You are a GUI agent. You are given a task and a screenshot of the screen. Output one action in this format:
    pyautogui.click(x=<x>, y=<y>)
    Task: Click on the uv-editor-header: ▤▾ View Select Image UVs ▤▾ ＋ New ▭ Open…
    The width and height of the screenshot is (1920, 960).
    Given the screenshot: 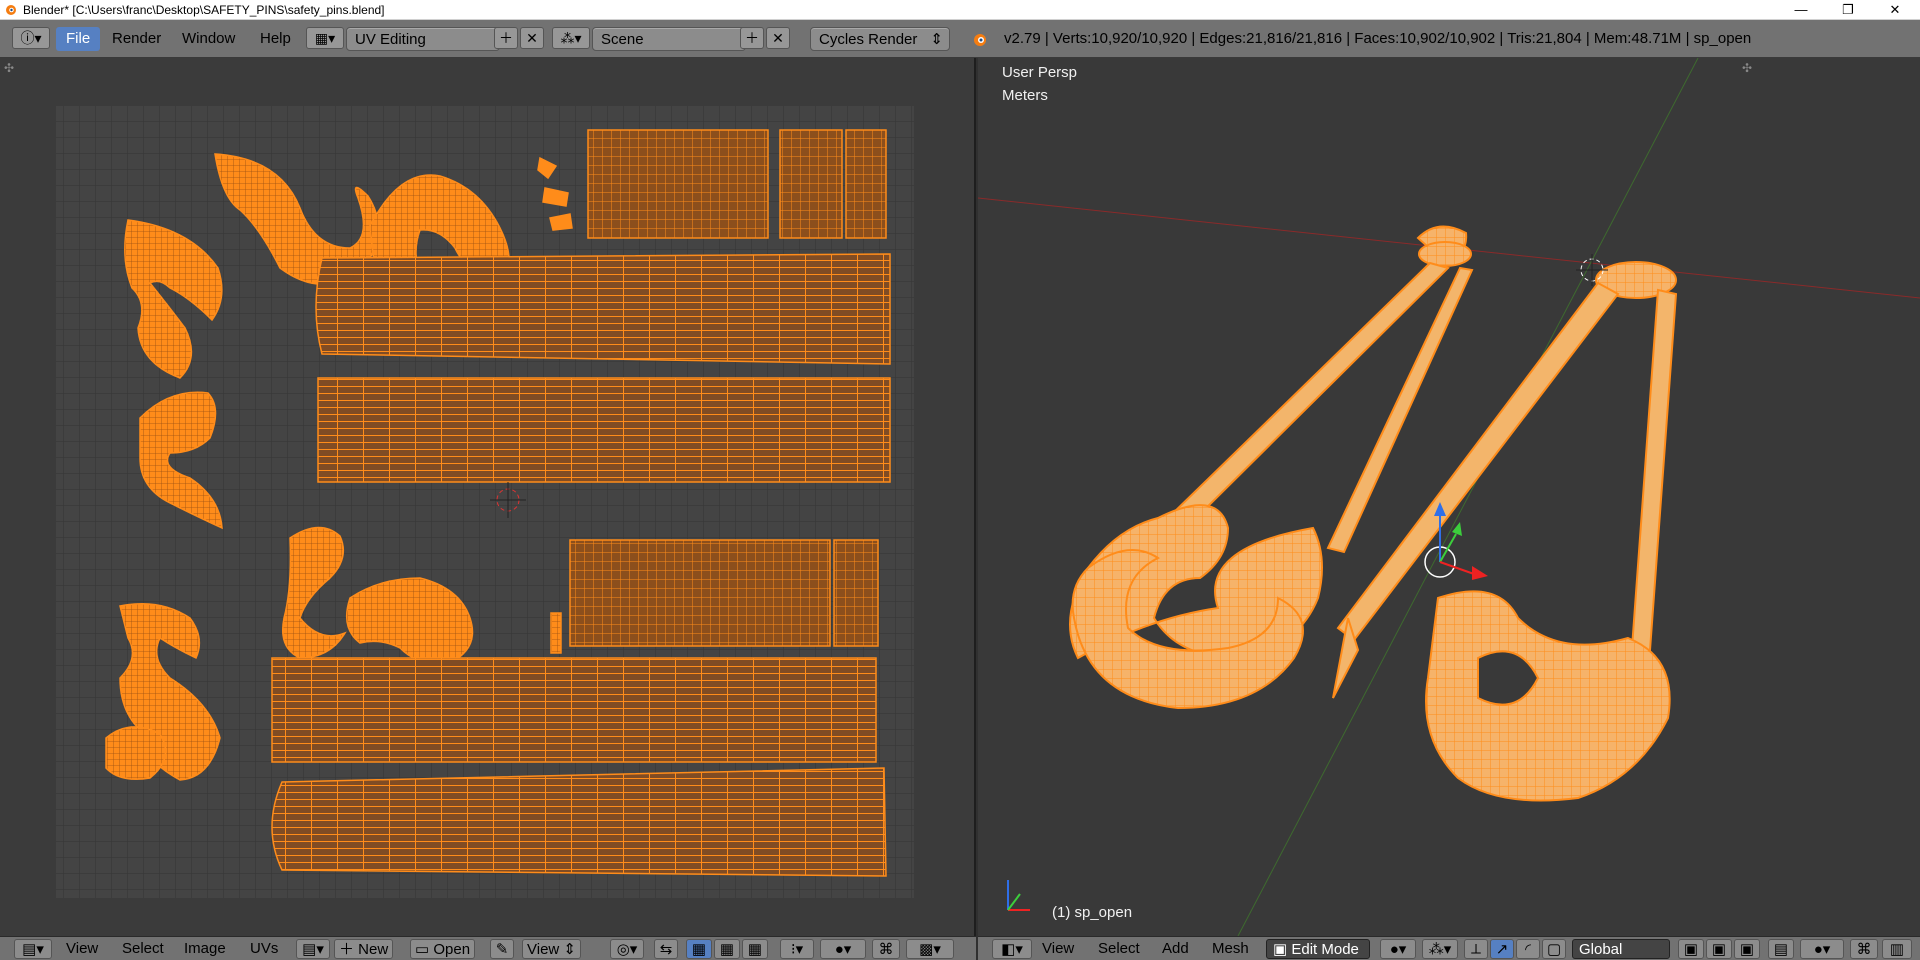 What is the action you would take?
    pyautogui.click(x=488, y=948)
    